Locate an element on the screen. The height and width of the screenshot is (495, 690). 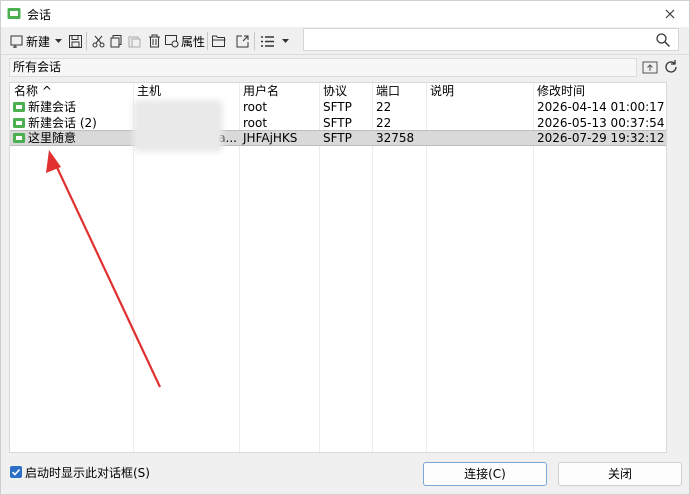
refresh-button is located at coordinates (671, 67).